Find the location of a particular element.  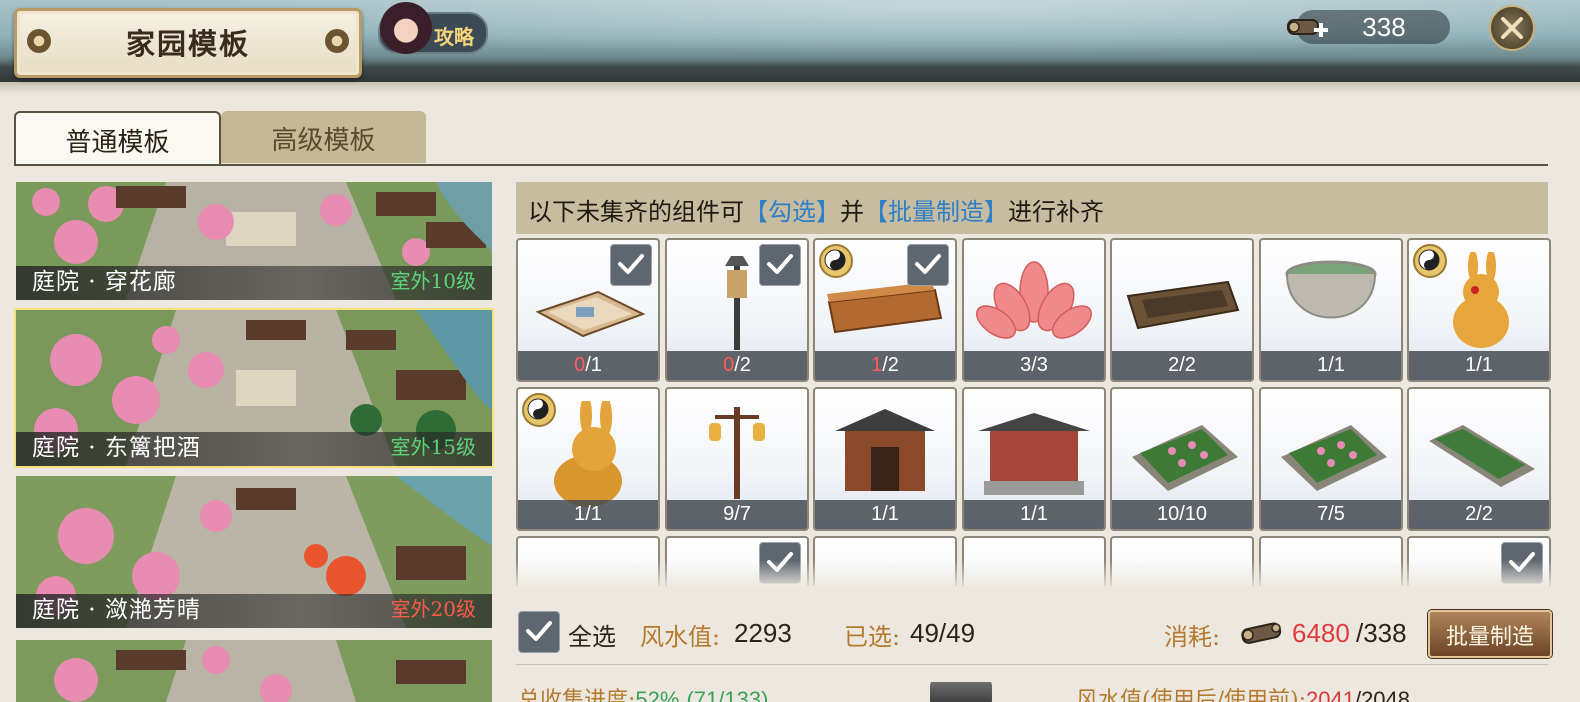

wood-material-icon is located at coordinates (1261, 633).